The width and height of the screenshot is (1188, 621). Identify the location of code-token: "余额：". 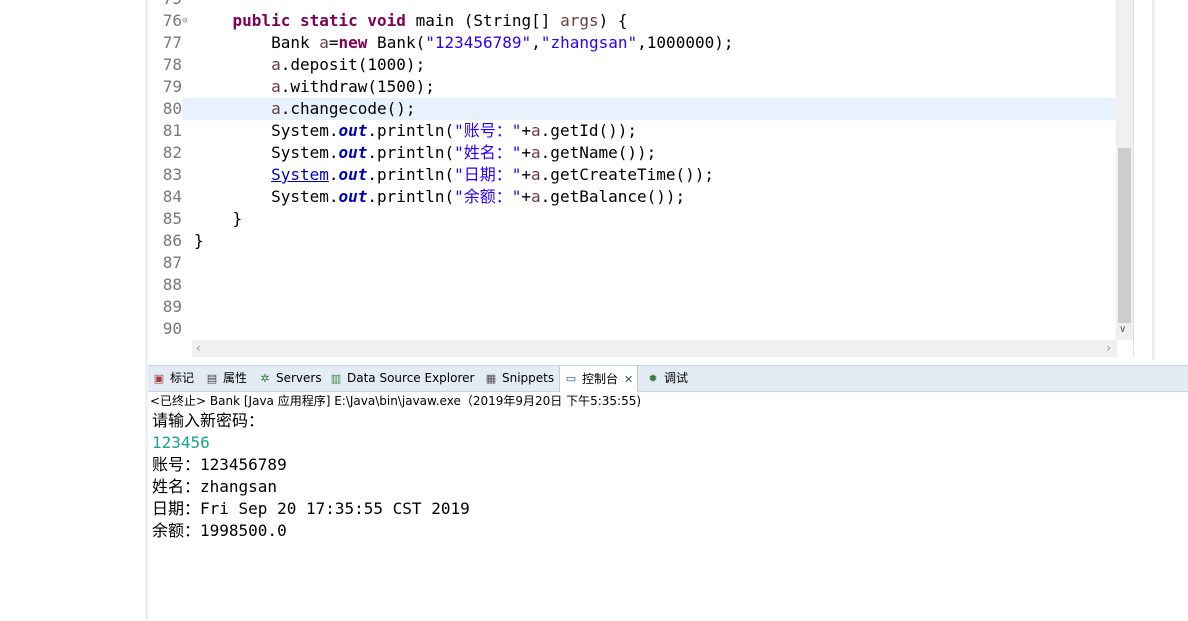
(488, 196).